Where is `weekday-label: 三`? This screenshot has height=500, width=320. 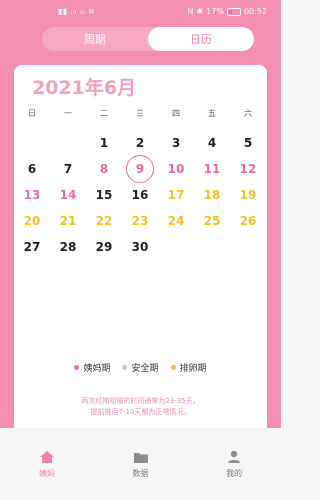
weekday-label: 三 is located at coordinates (140, 113).